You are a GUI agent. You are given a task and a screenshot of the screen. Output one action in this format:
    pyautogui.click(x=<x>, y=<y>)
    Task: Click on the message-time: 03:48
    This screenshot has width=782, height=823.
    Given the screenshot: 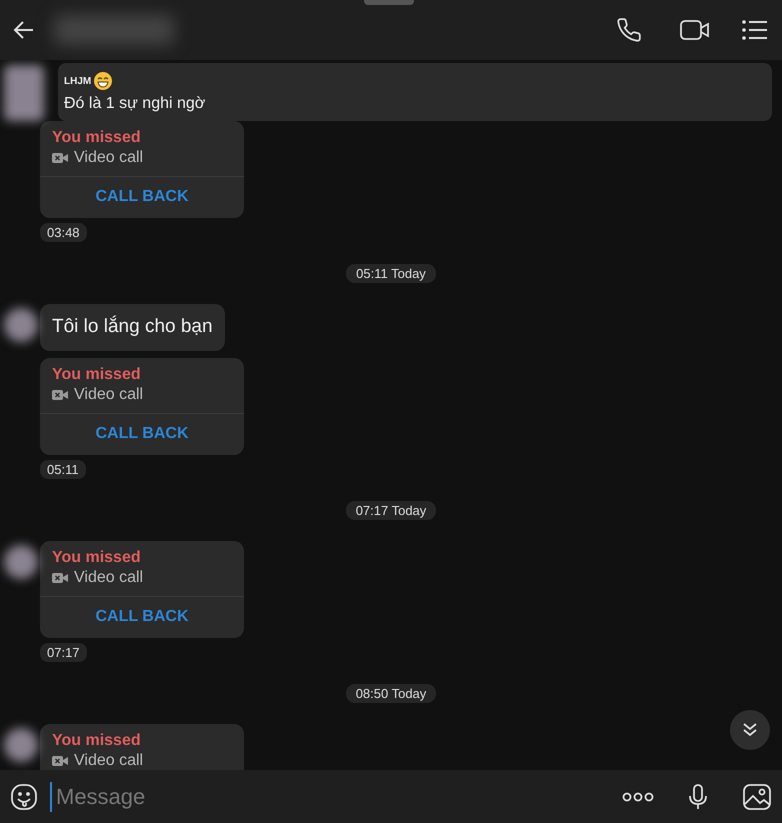 What is the action you would take?
    pyautogui.click(x=63, y=232)
    